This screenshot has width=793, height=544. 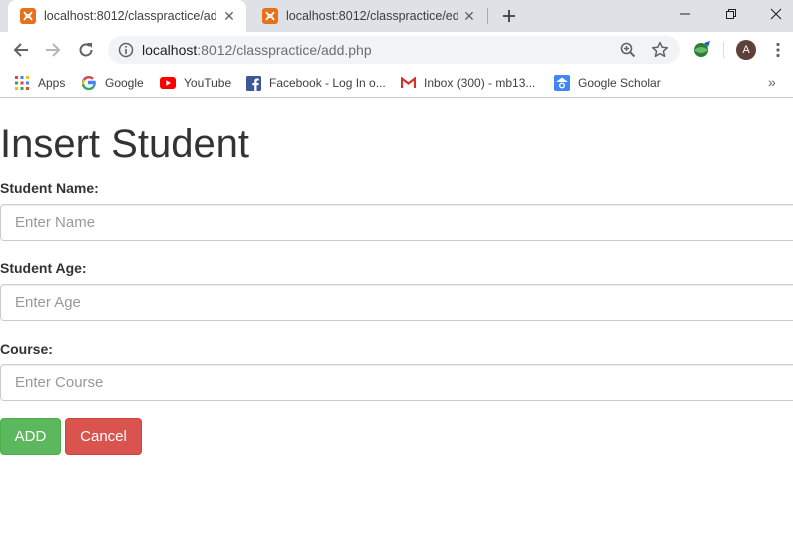 What do you see at coordinates (49, 188) in the screenshot?
I see `student-name-label: Student Name:` at bounding box center [49, 188].